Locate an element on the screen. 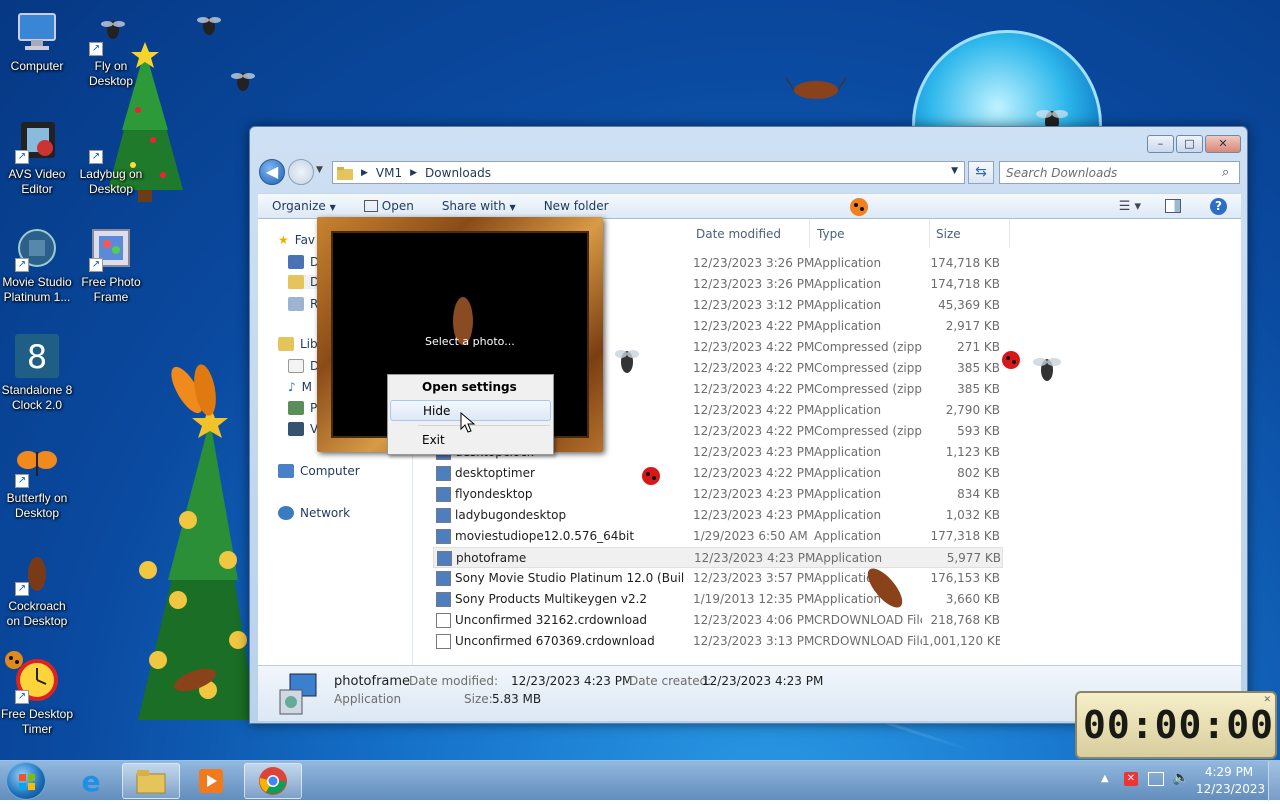  nav-fav-item: R is located at coordinates (303, 304).